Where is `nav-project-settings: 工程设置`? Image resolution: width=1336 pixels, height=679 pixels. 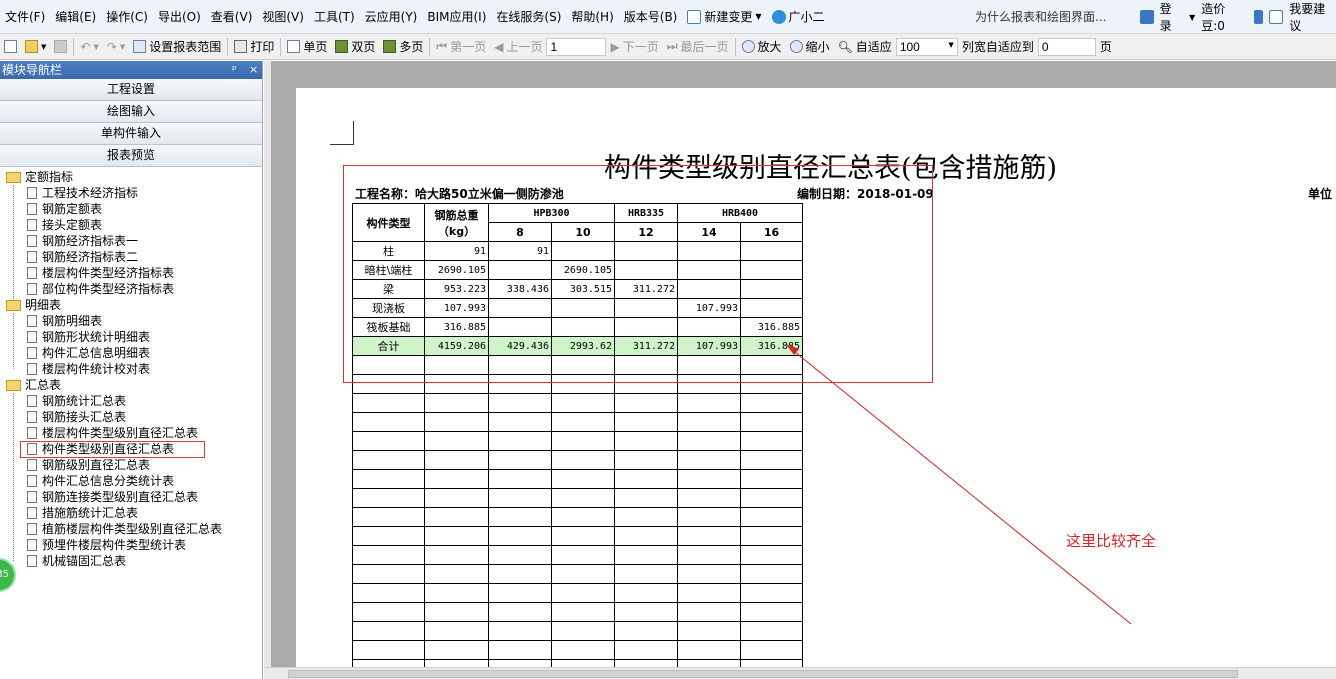
nav-project-settings: 工程设置 is located at coordinates (131, 90).